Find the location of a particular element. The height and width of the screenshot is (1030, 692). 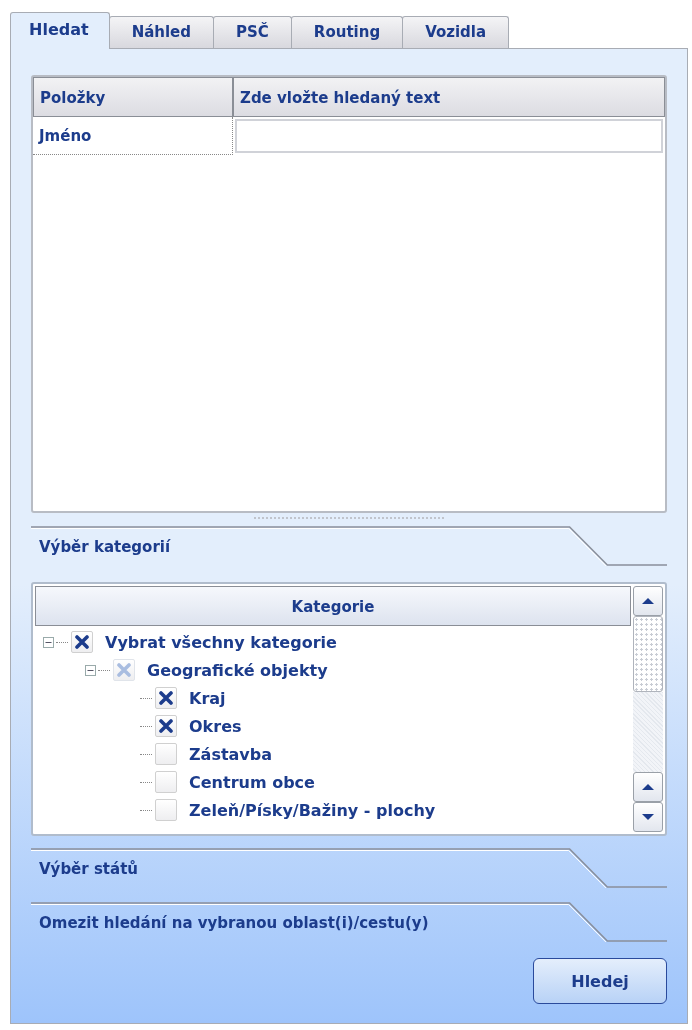

scrollbar is located at coordinates (648, 709).